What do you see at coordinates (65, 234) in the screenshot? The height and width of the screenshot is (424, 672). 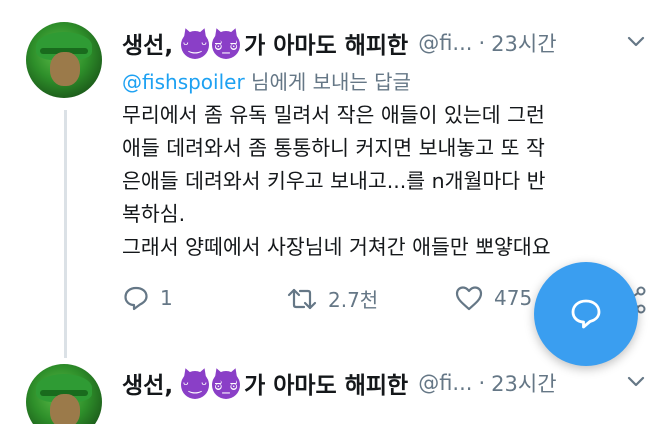 I see `thread-line` at bounding box center [65, 234].